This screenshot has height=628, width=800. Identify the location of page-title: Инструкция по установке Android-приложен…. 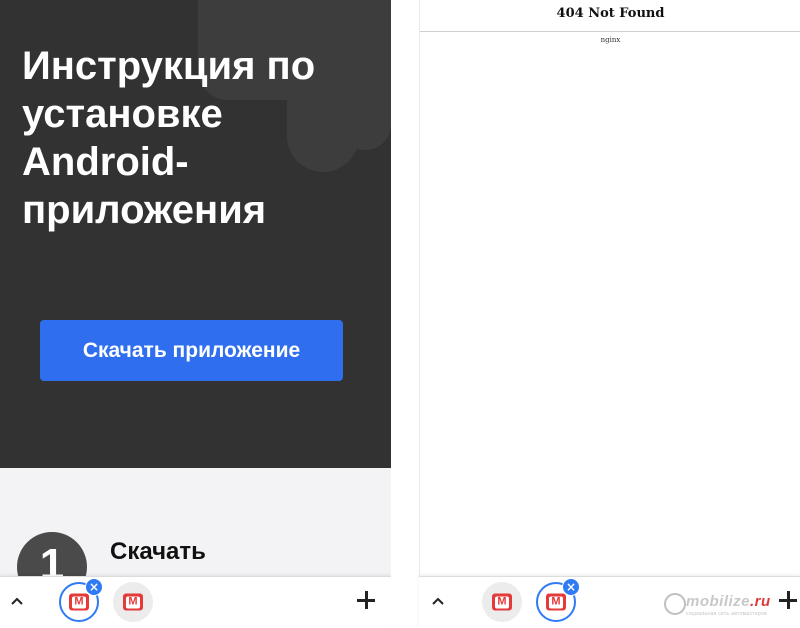
(169, 138).